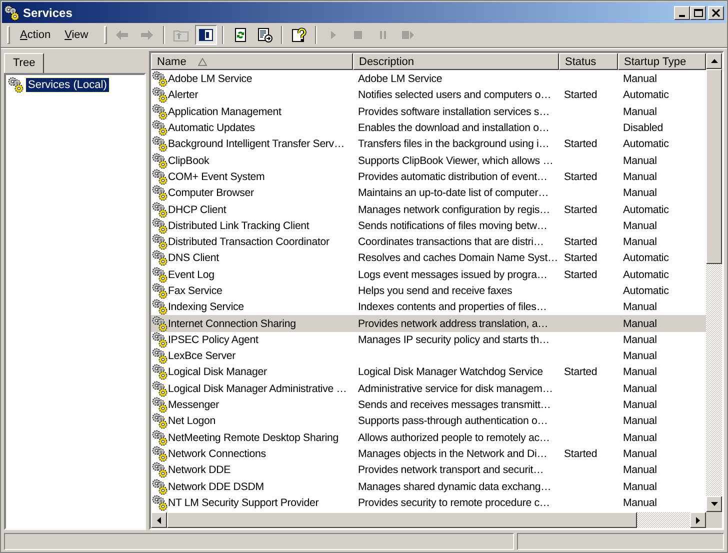  I want to click on table-cell: Automatic, so click(646, 274).